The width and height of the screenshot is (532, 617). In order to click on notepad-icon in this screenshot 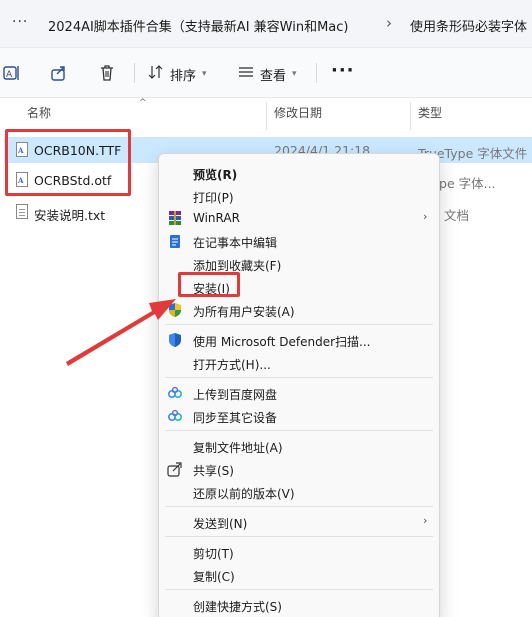, I will do `click(175, 241)`.